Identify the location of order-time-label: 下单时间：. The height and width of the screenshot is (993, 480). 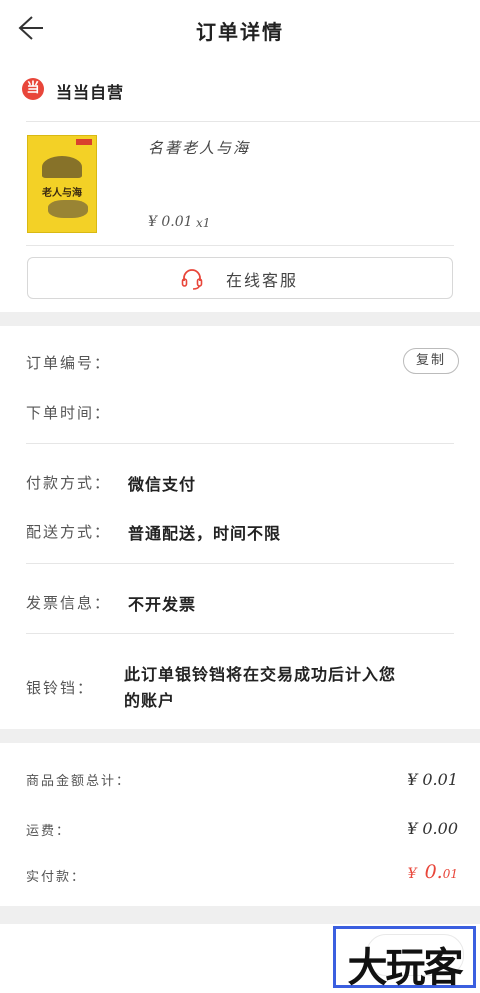
(69, 413).